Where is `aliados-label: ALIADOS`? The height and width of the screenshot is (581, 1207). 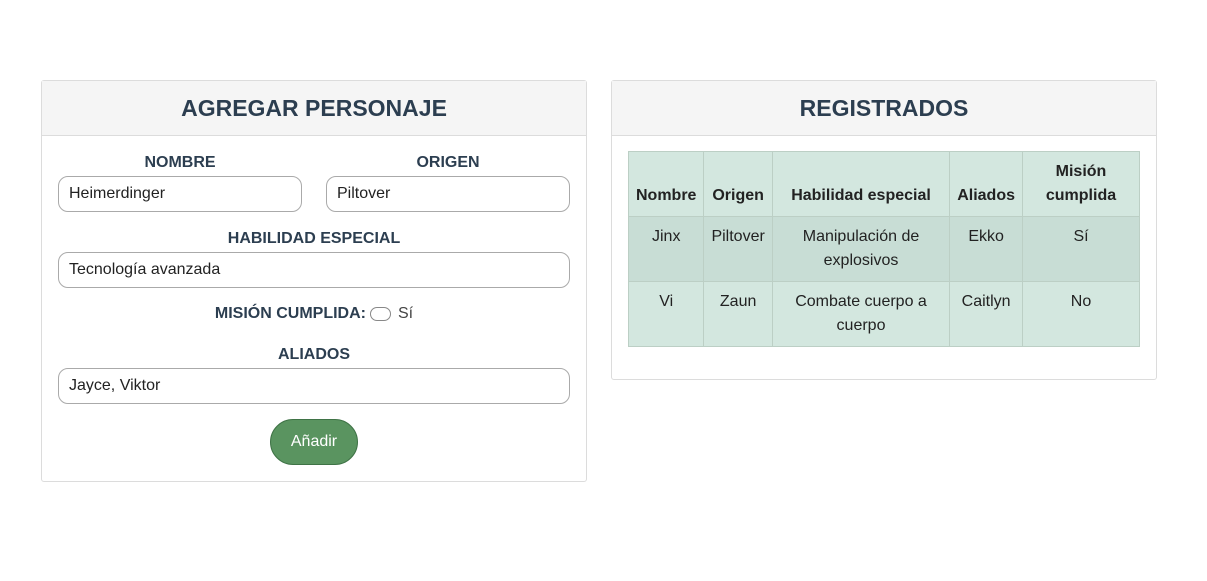 aliados-label: ALIADOS is located at coordinates (314, 354).